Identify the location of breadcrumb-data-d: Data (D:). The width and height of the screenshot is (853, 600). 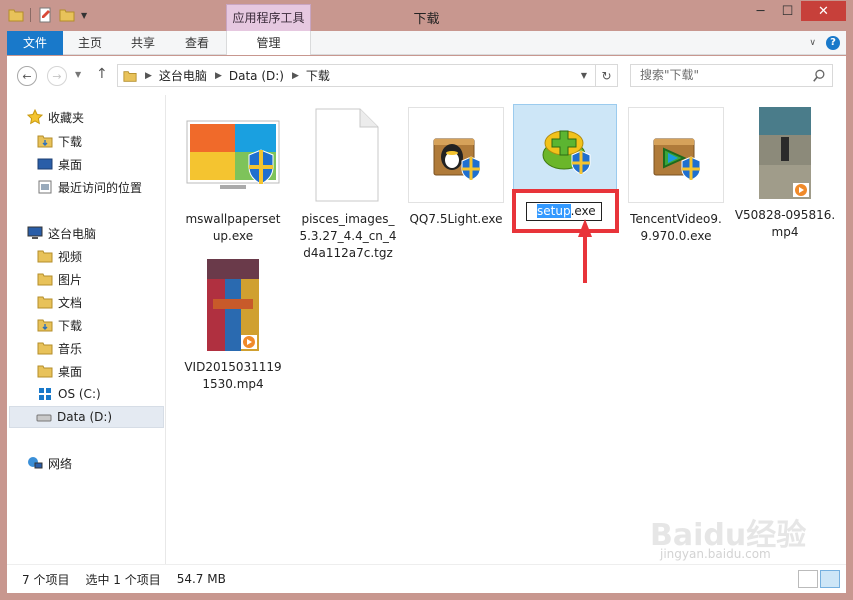
(256, 76).